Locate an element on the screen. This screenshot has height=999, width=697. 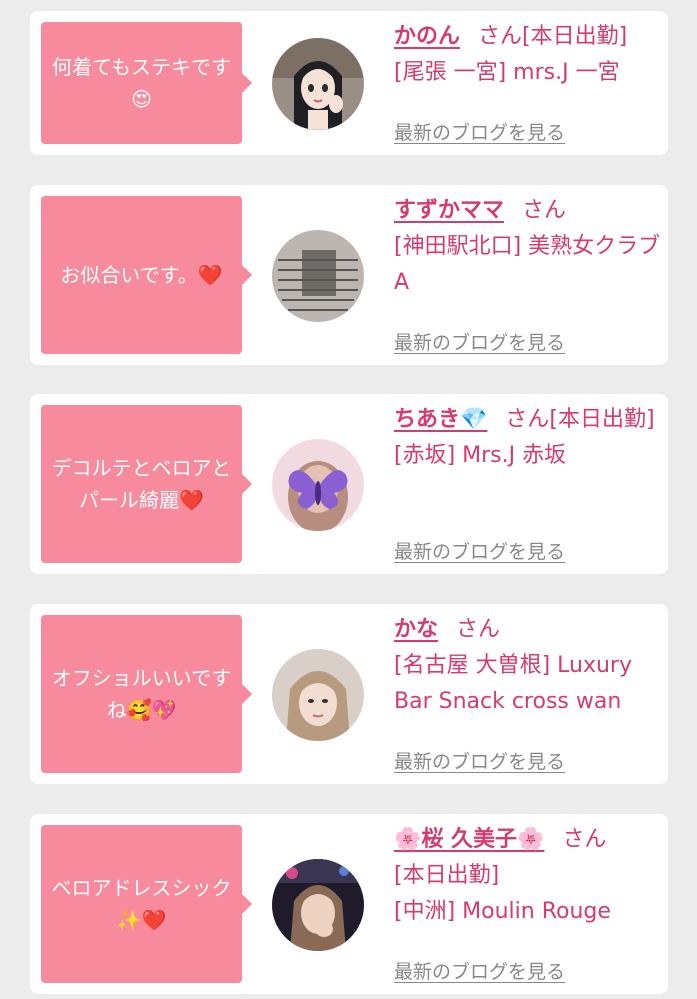
member-info: すずかママ さん [神田駅北口] 美熟女クラブA is located at coordinates (528, 247).